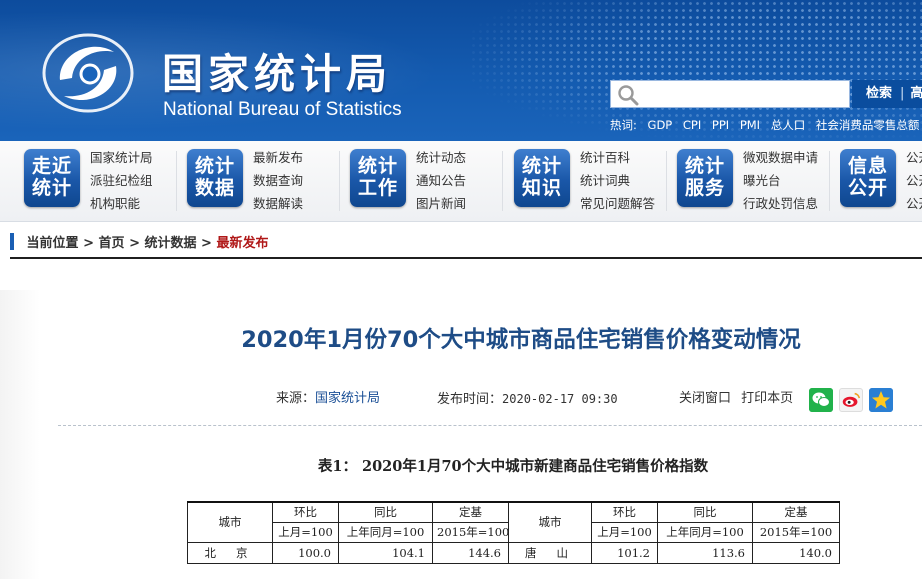 The image size is (922, 579). Describe the element at coordinates (868, 178) in the screenshot. I see `nav-badge-disclosure: 信息 公开` at that location.